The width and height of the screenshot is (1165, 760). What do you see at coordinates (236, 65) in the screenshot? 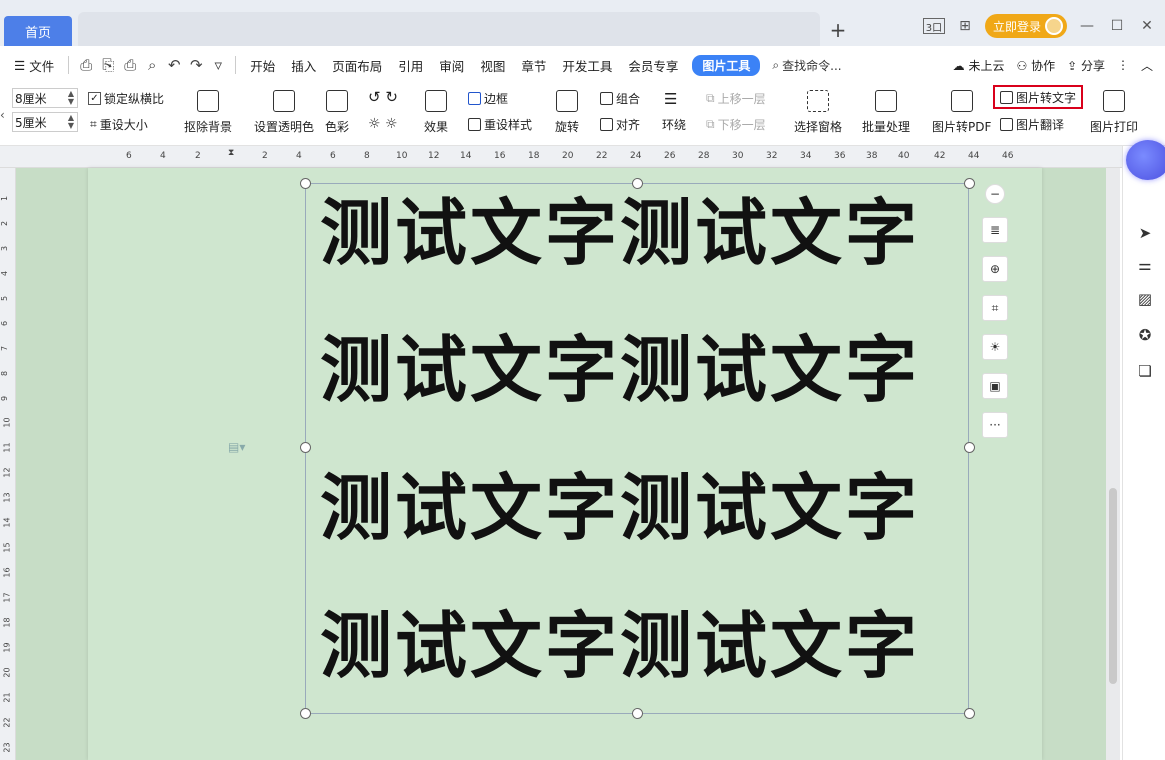
I see `divider` at bounding box center [236, 65].